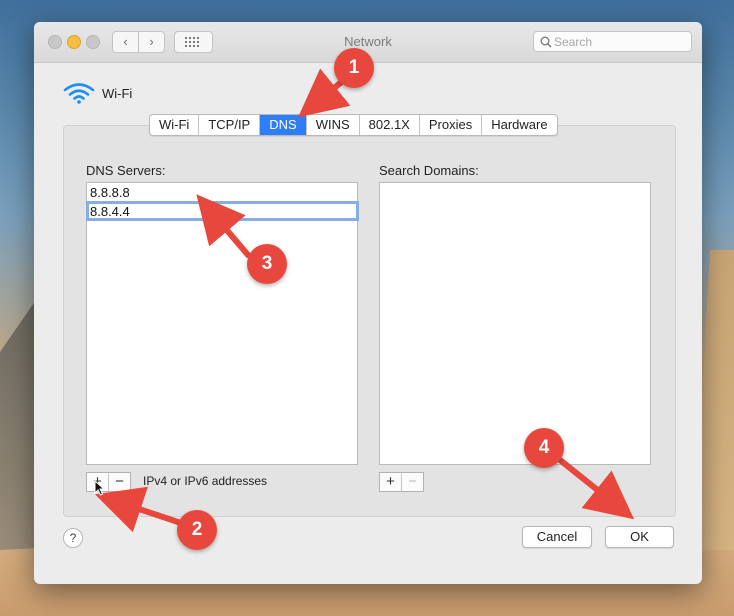 The height and width of the screenshot is (616, 734). Describe the element at coordinates (354, 68) in the screenshot. I see `step-badge-1: 1` at that location.